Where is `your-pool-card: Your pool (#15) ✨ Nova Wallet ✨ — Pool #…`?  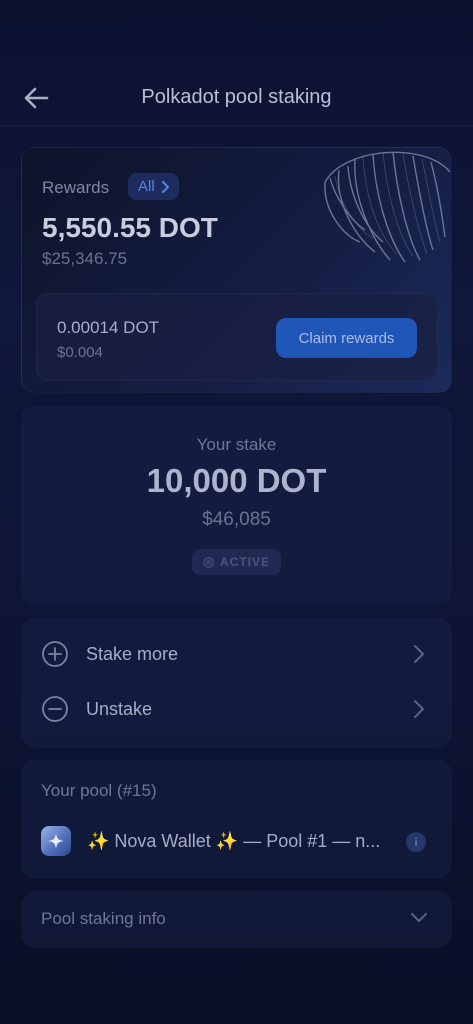
your-pool-card: Your pool (#15) ✨ Nova Wallet ✨ — Pool #… is located at coordinates (236, 819).